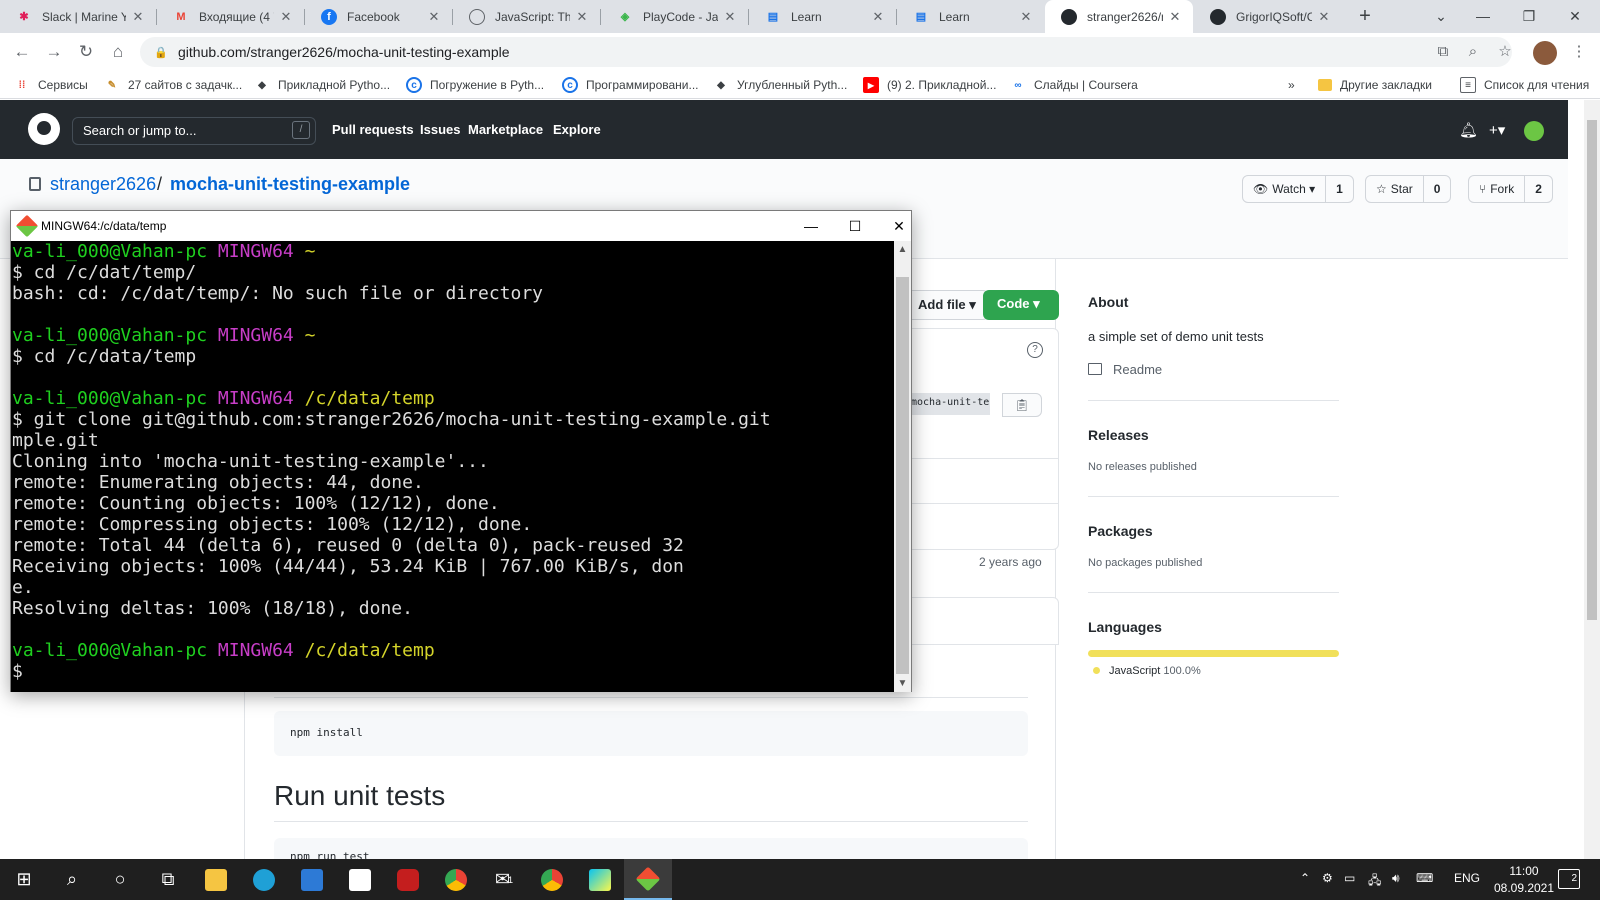  I want to click on edge-icon, so click(264, 879).